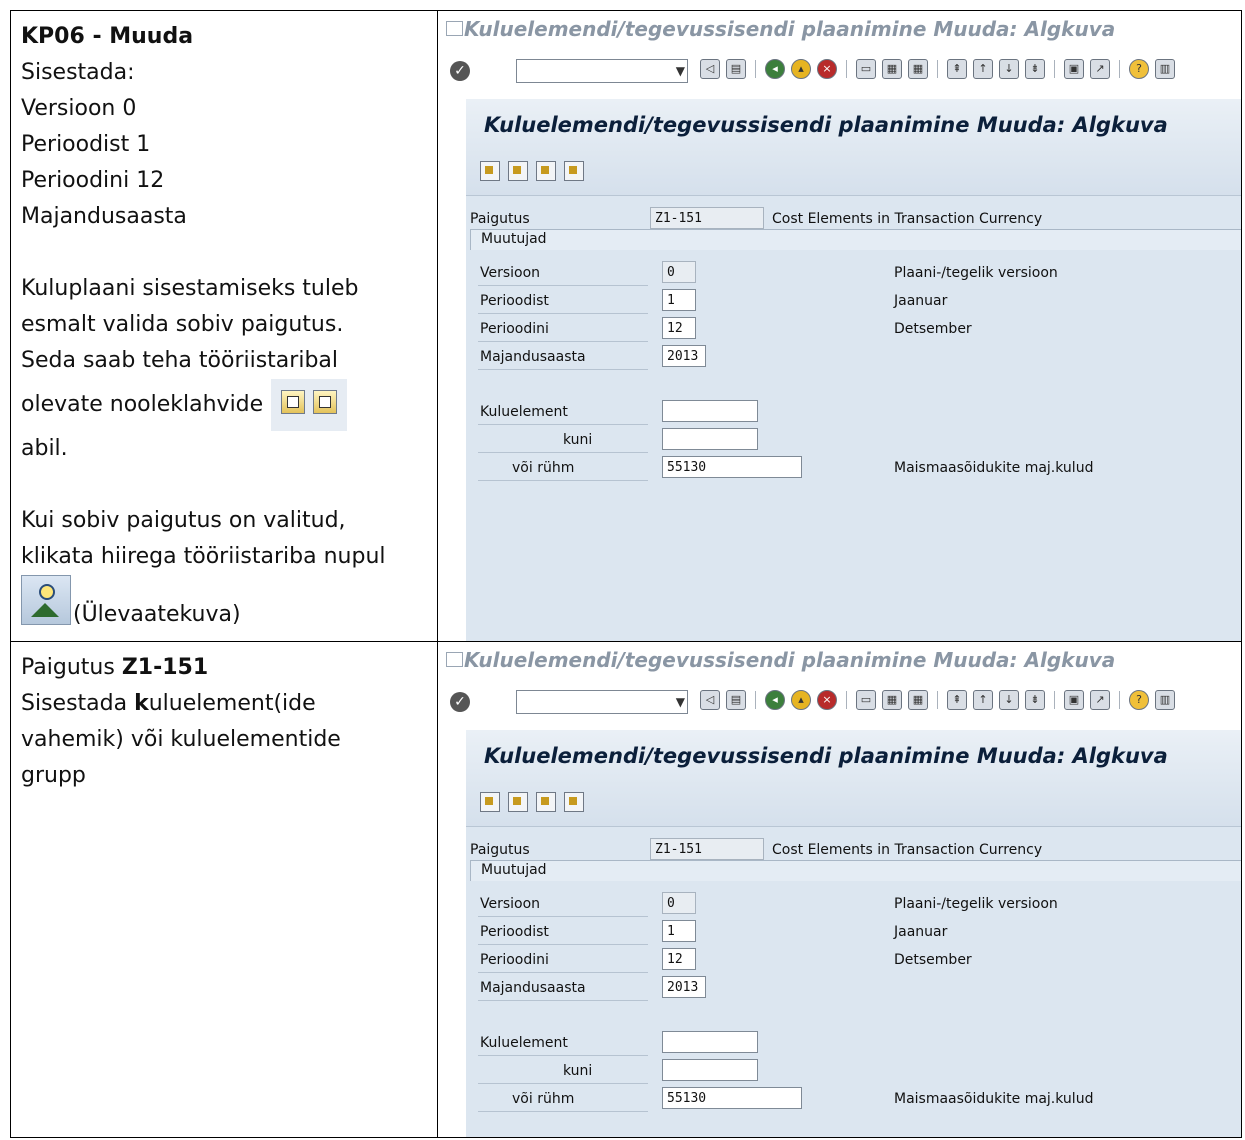 This screenshot has height=1140, width=1245. I want to click on layout-description: Cost Elements in Transaction Currency, so click(907, 219).